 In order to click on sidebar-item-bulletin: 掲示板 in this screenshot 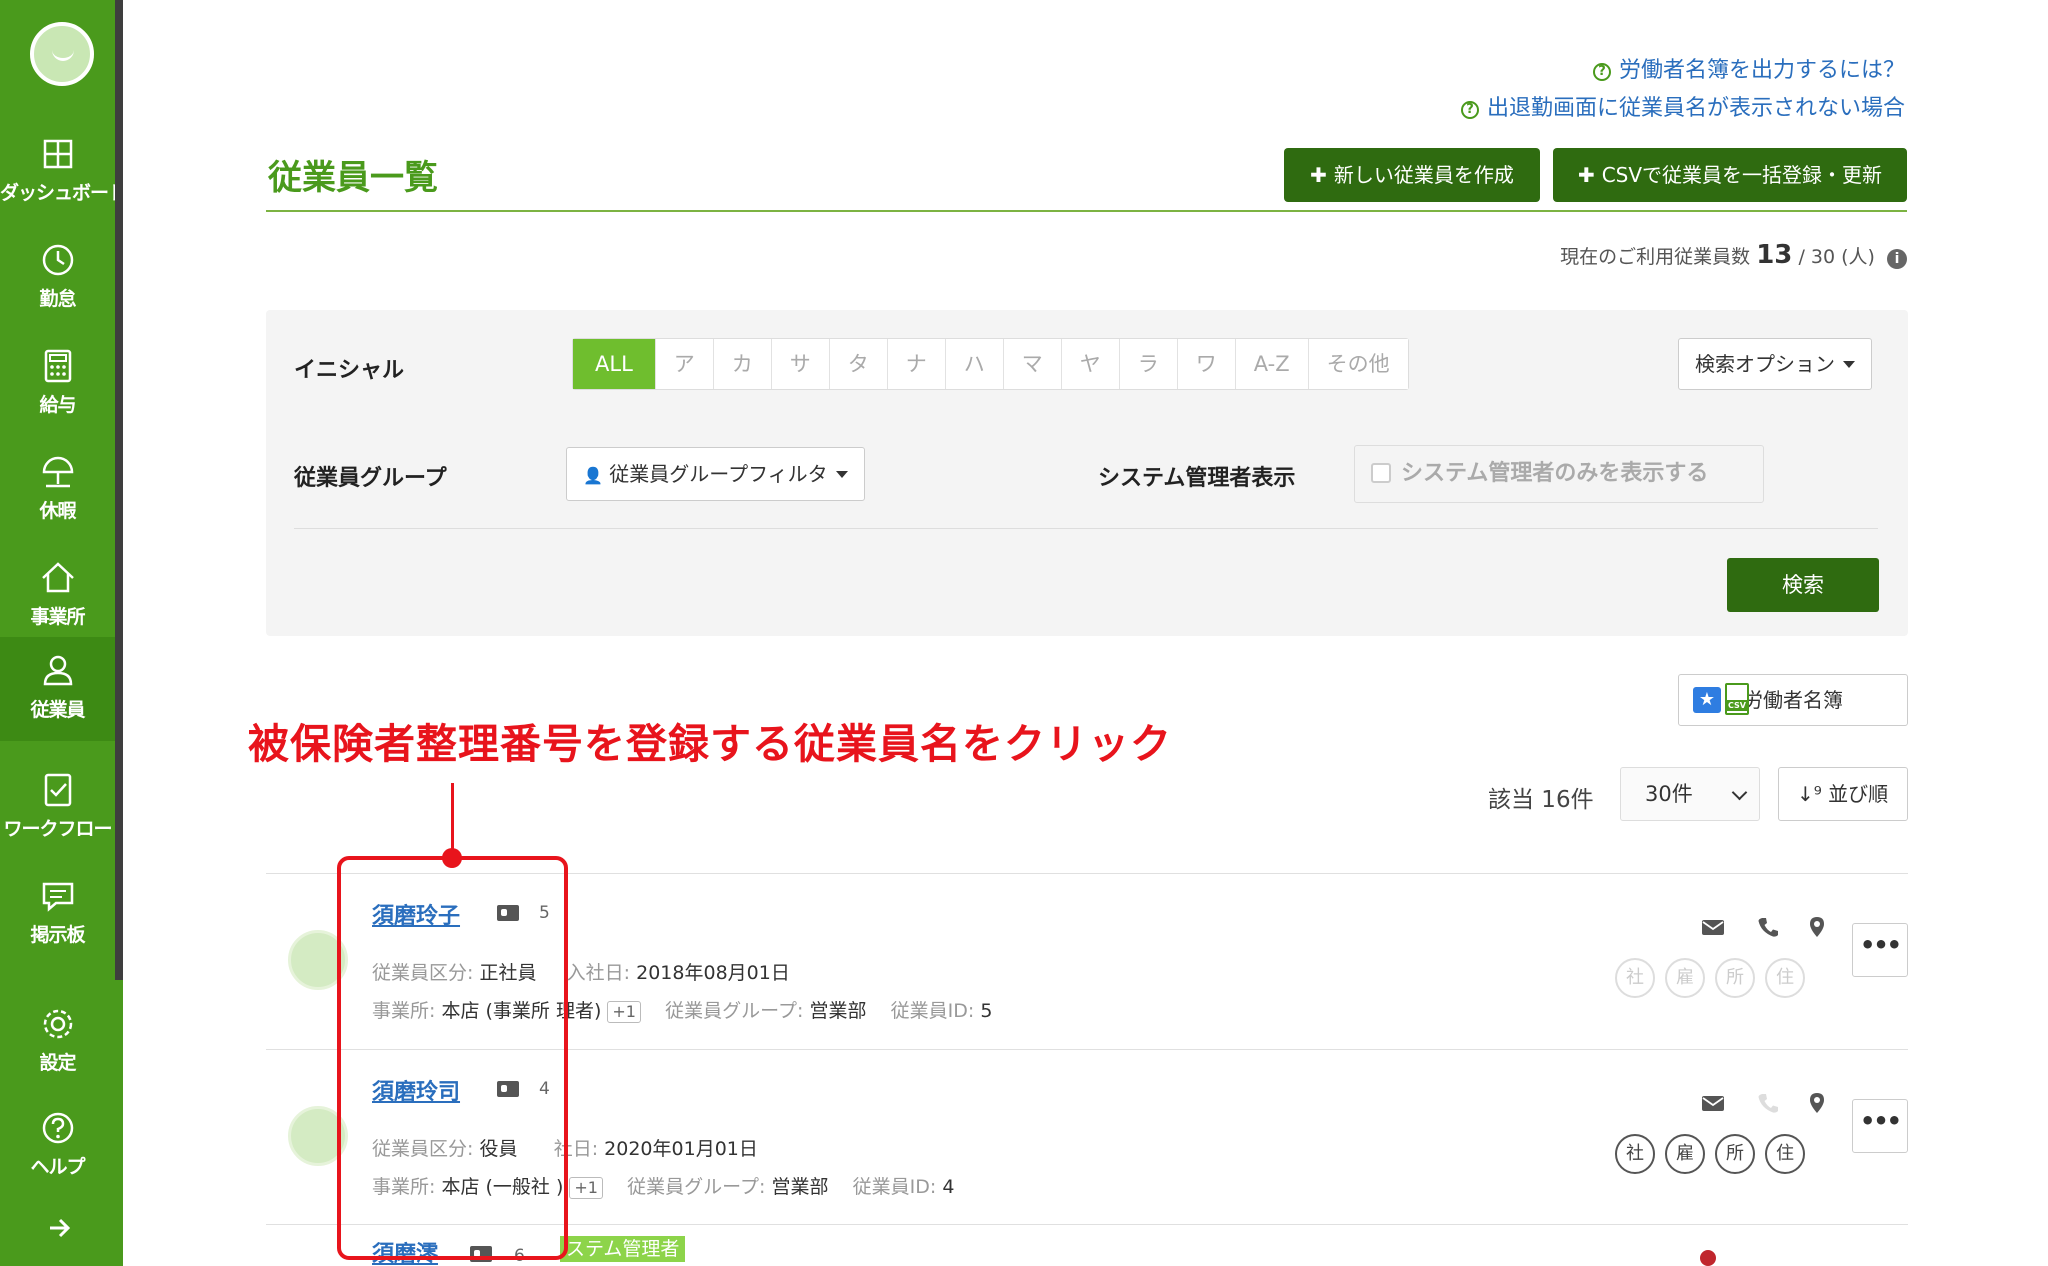, I will do `click(57, 912)`.